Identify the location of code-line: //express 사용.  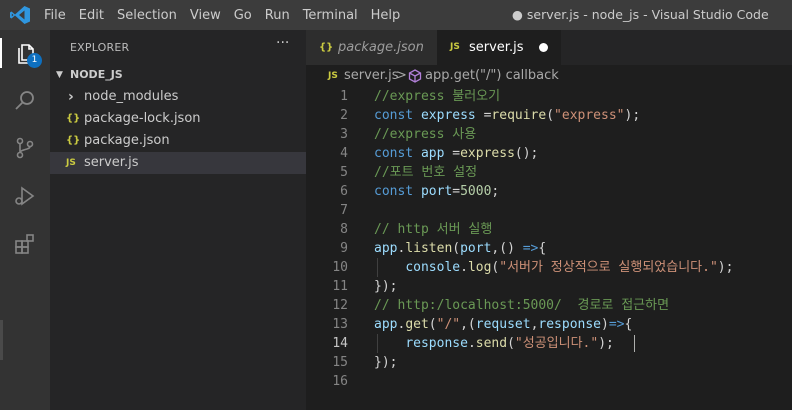
(425, 134).